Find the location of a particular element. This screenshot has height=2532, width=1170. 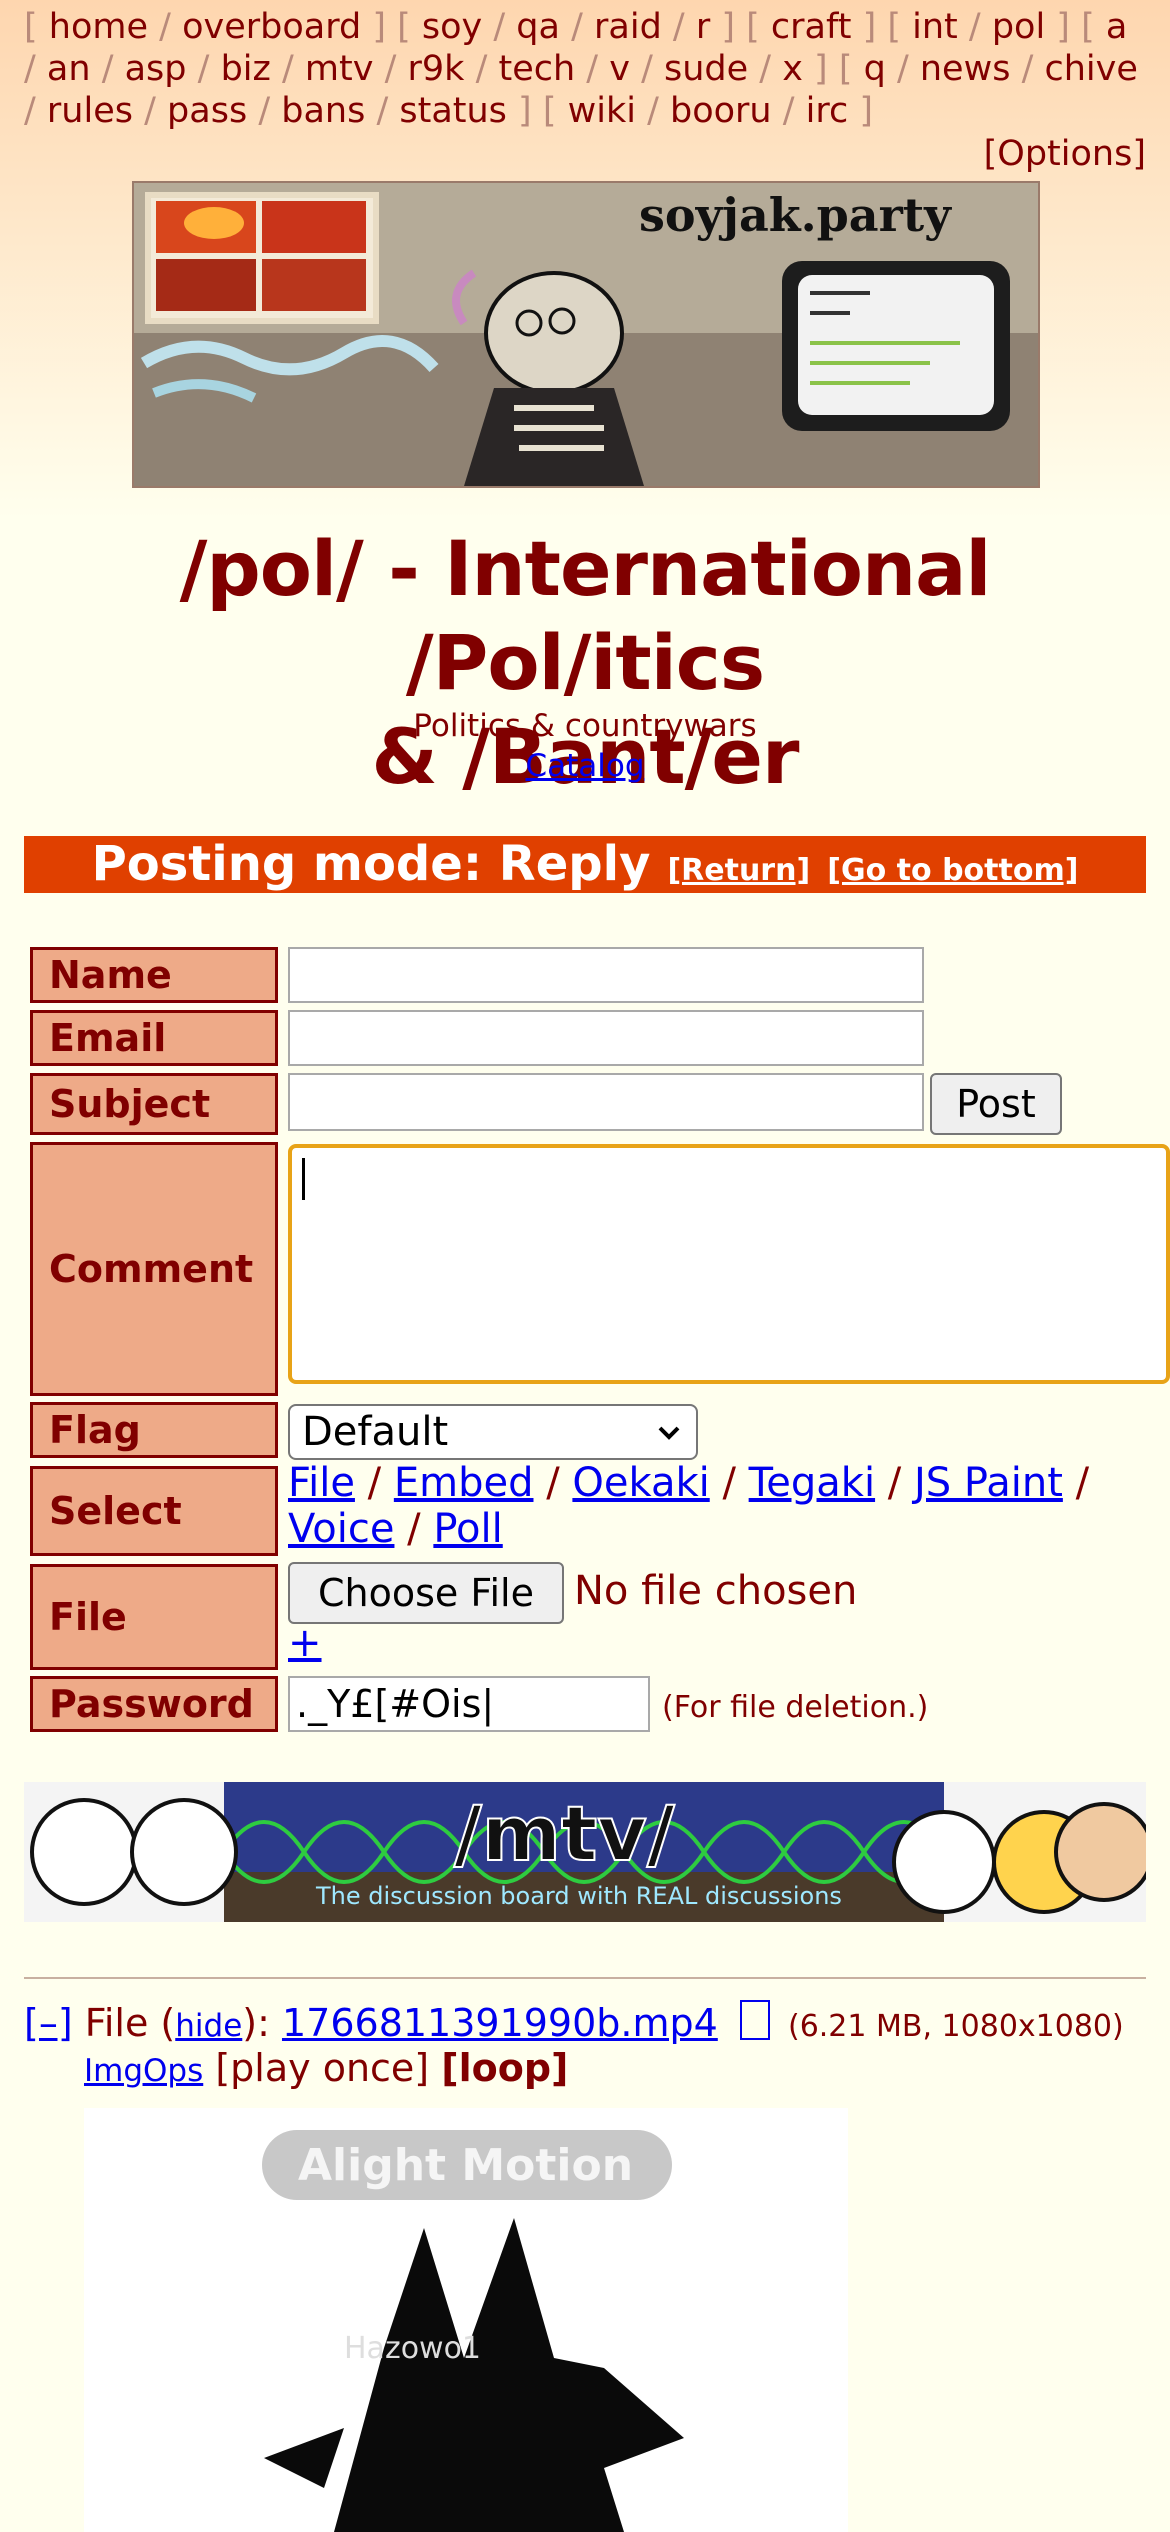

flag-select: Default is located at coordinates (493, 1432).